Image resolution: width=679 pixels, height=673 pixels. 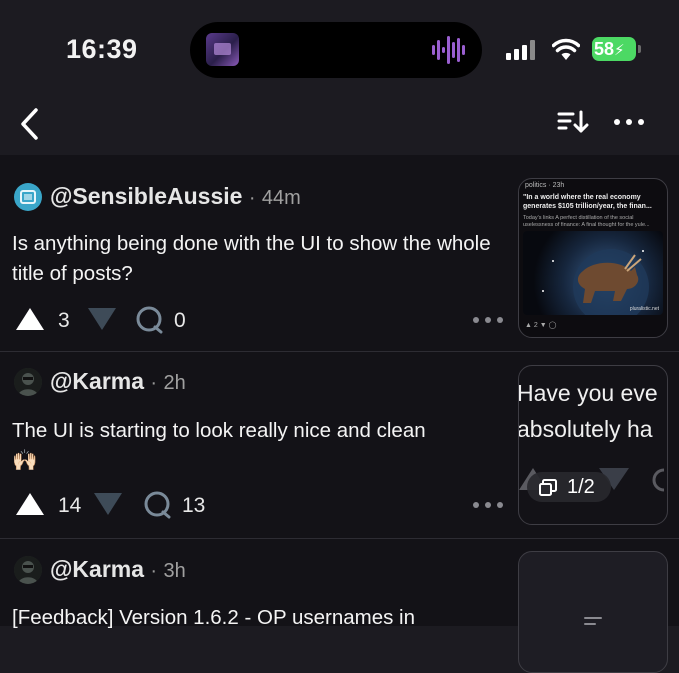 What do you see at coordinates (222, 49) in the screenshot?
I see `now-playing-artwork` at bounding box center [222, 49].